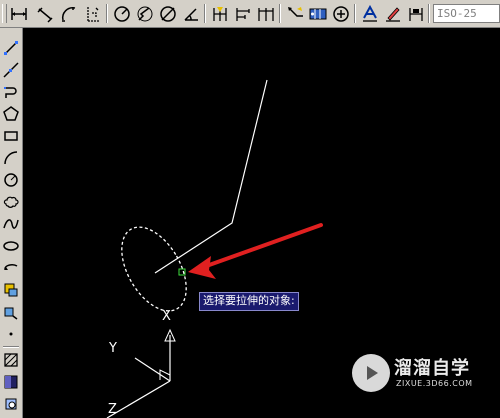  What do you see at coordinates (317, 13) in the screenshot?
I see `tolerance-icon` at bounding box center [317, 13].